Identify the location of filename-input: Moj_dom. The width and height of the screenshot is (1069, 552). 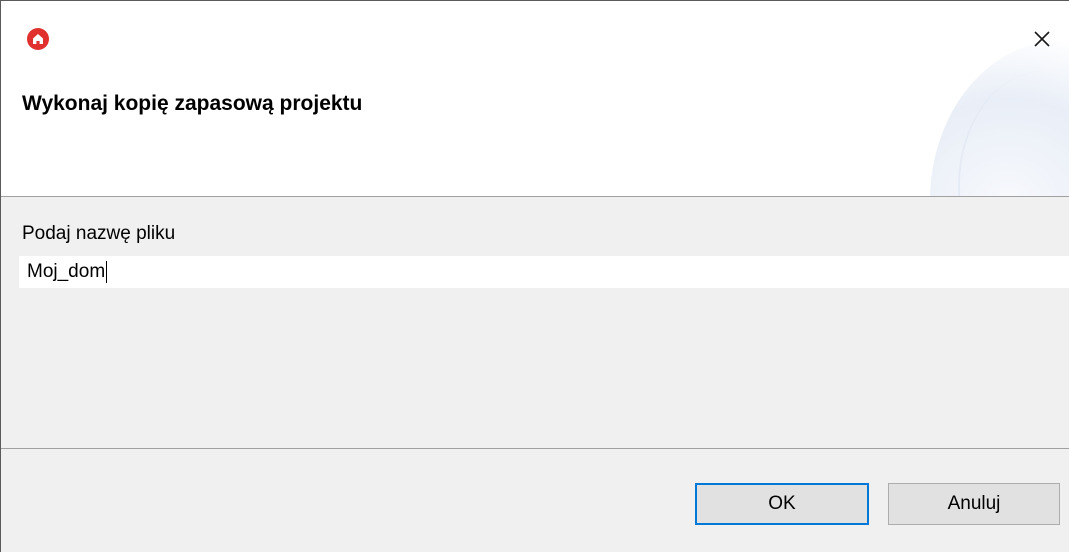
(544, 272).